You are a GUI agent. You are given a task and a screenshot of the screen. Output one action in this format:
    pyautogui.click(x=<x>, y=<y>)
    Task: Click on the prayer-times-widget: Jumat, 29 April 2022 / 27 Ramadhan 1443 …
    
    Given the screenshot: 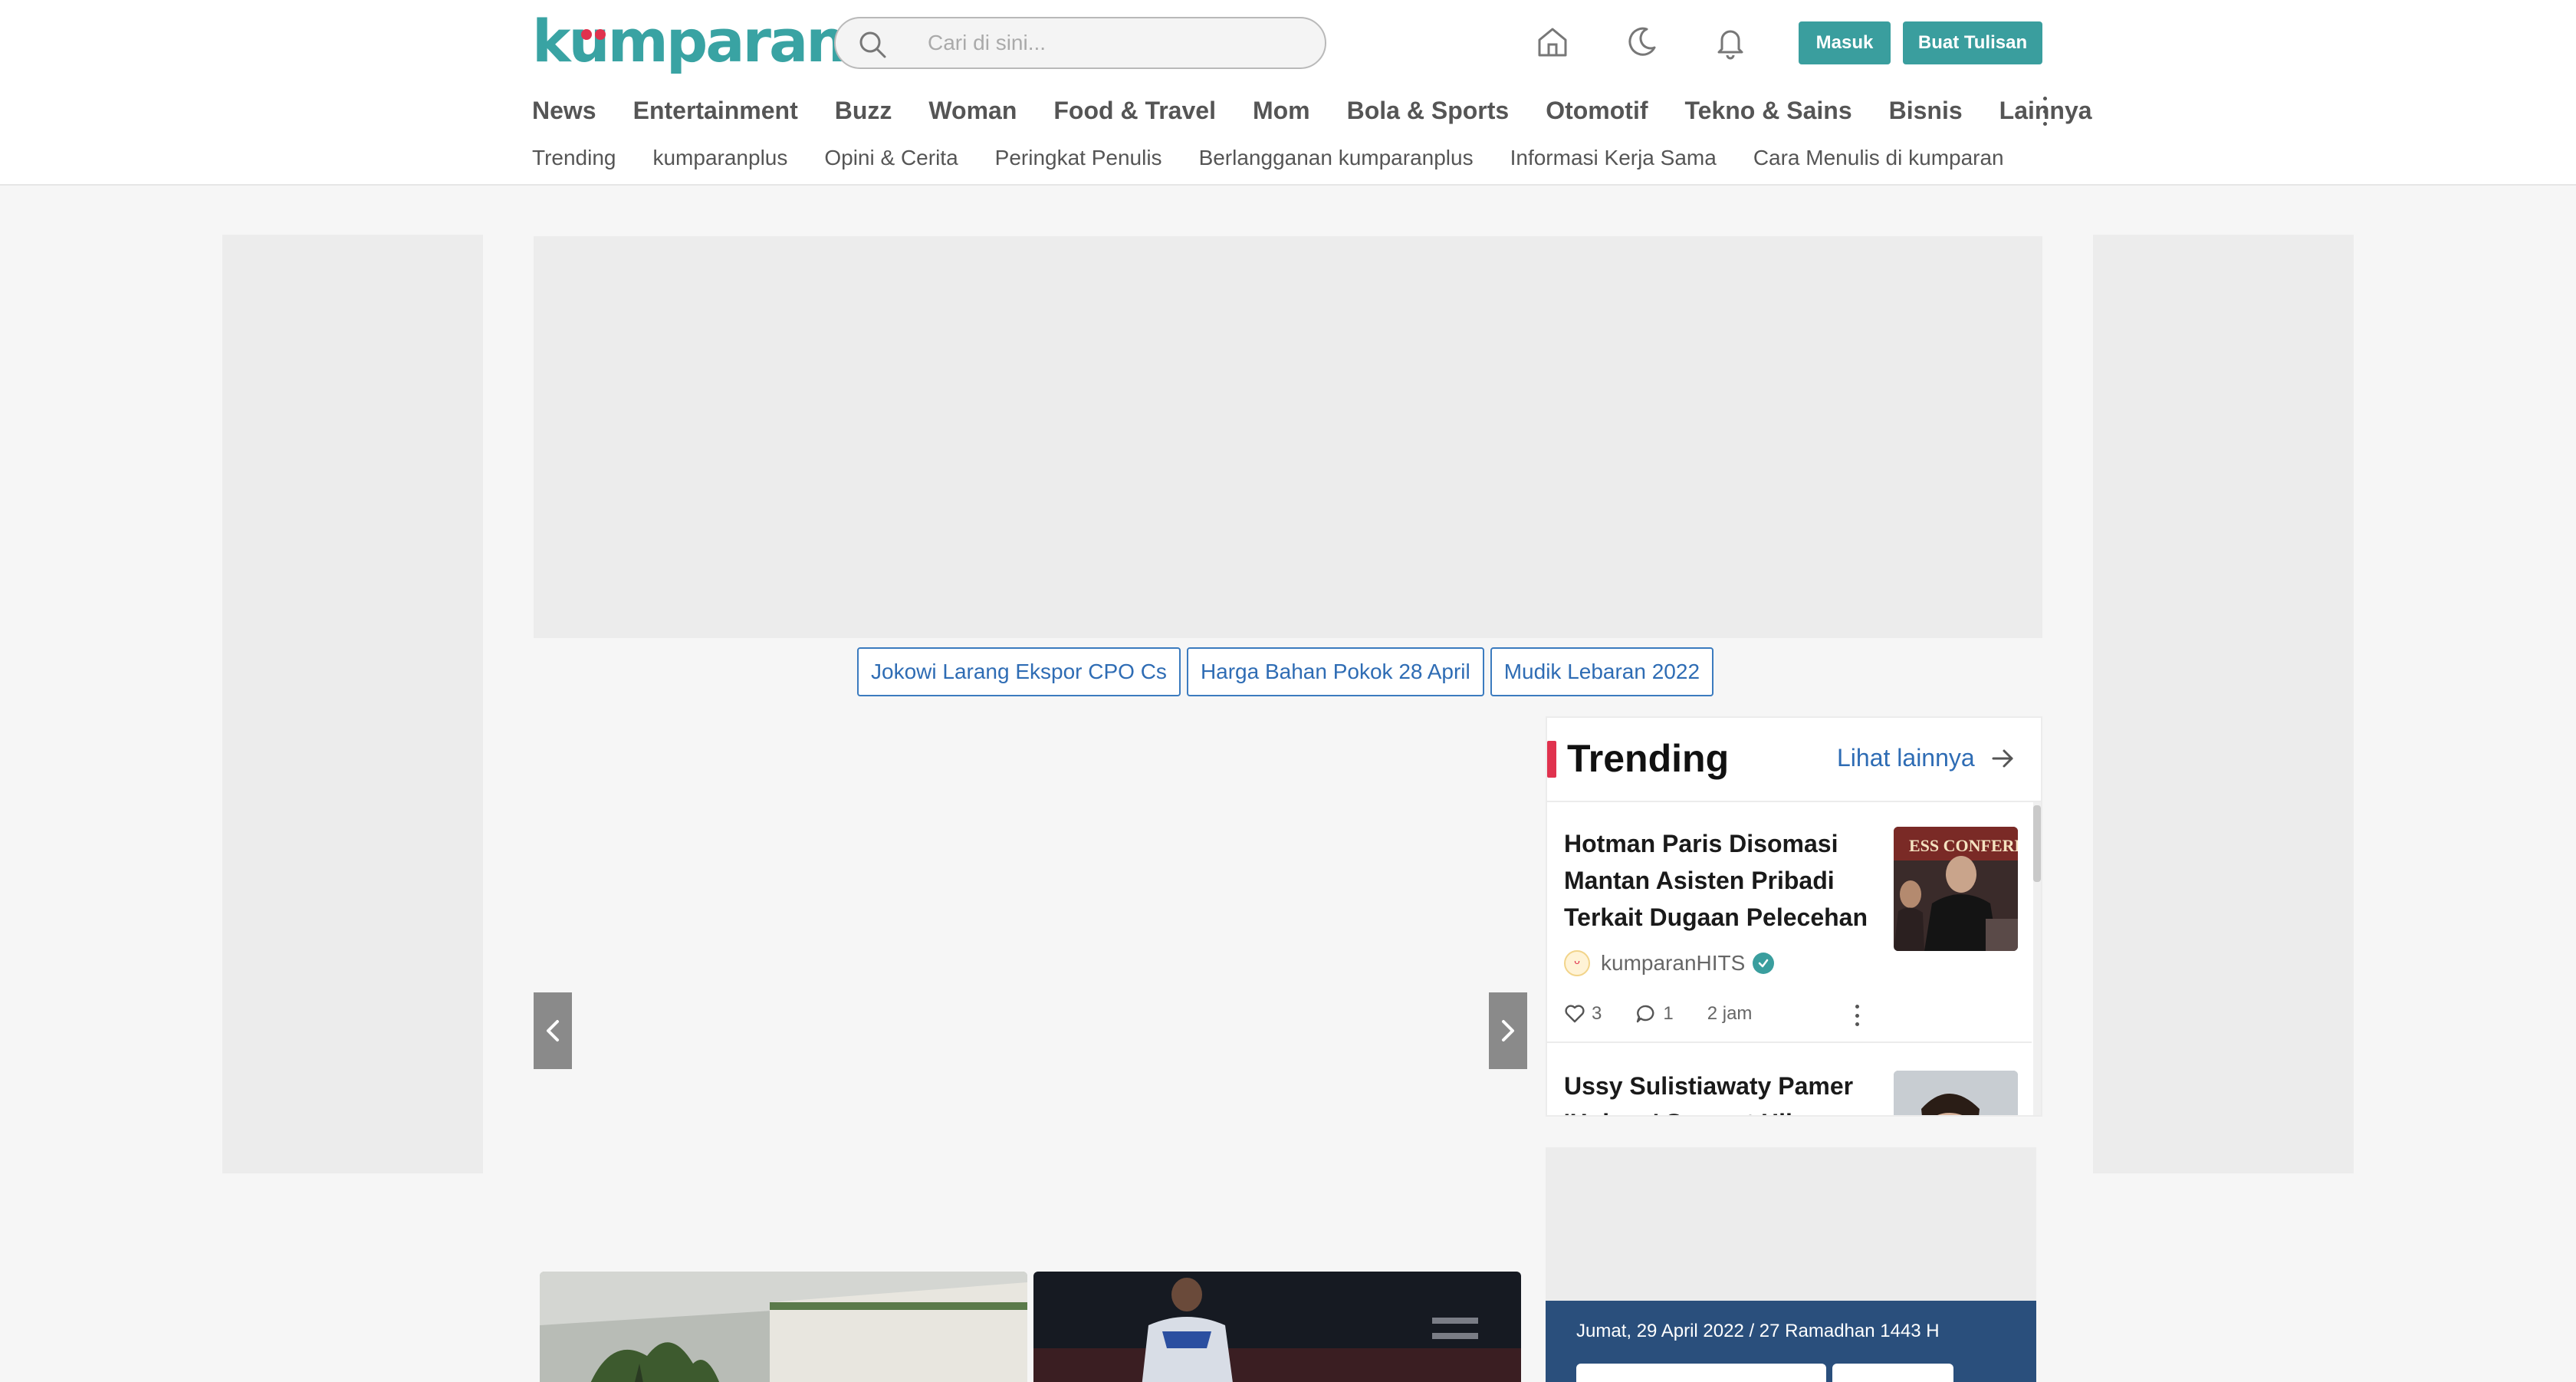 What is the action you would take?
    pyautogui.click(x=1791, y=1341)
    